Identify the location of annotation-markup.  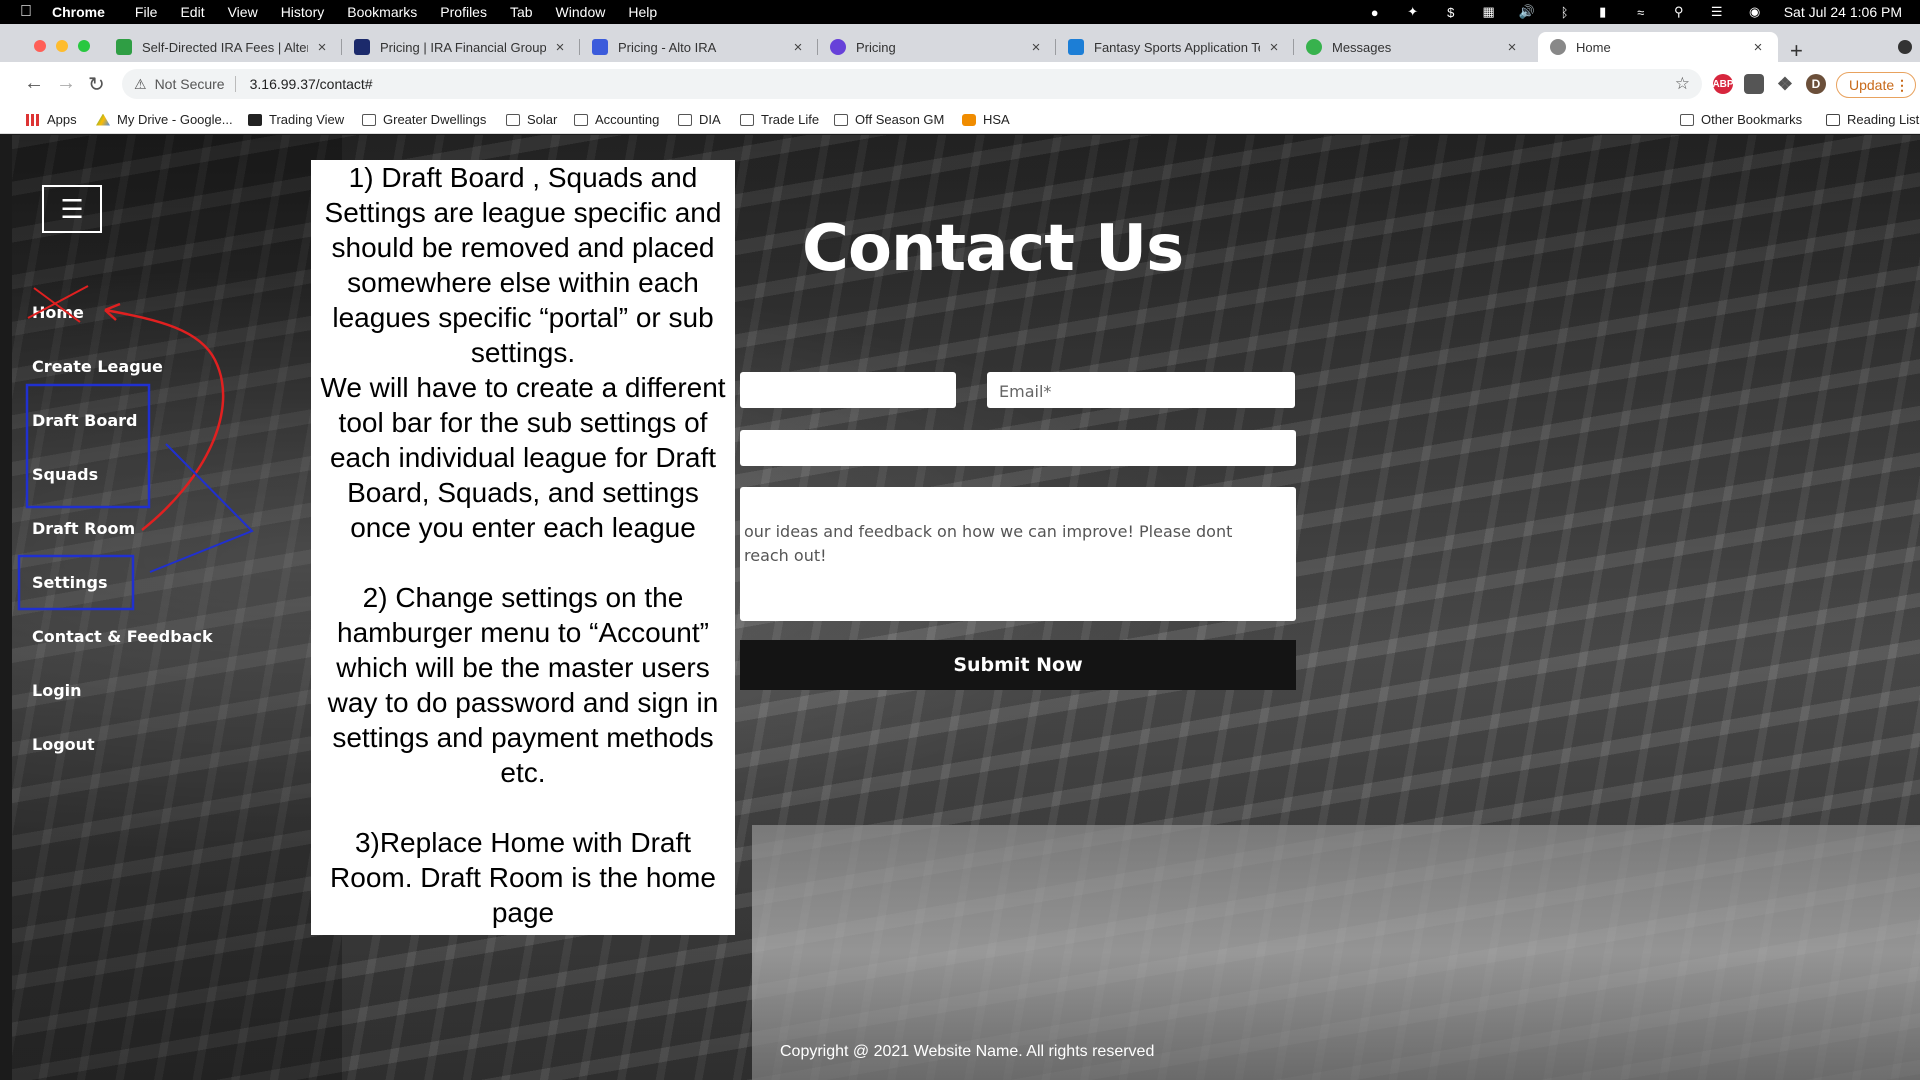
(135, 448).